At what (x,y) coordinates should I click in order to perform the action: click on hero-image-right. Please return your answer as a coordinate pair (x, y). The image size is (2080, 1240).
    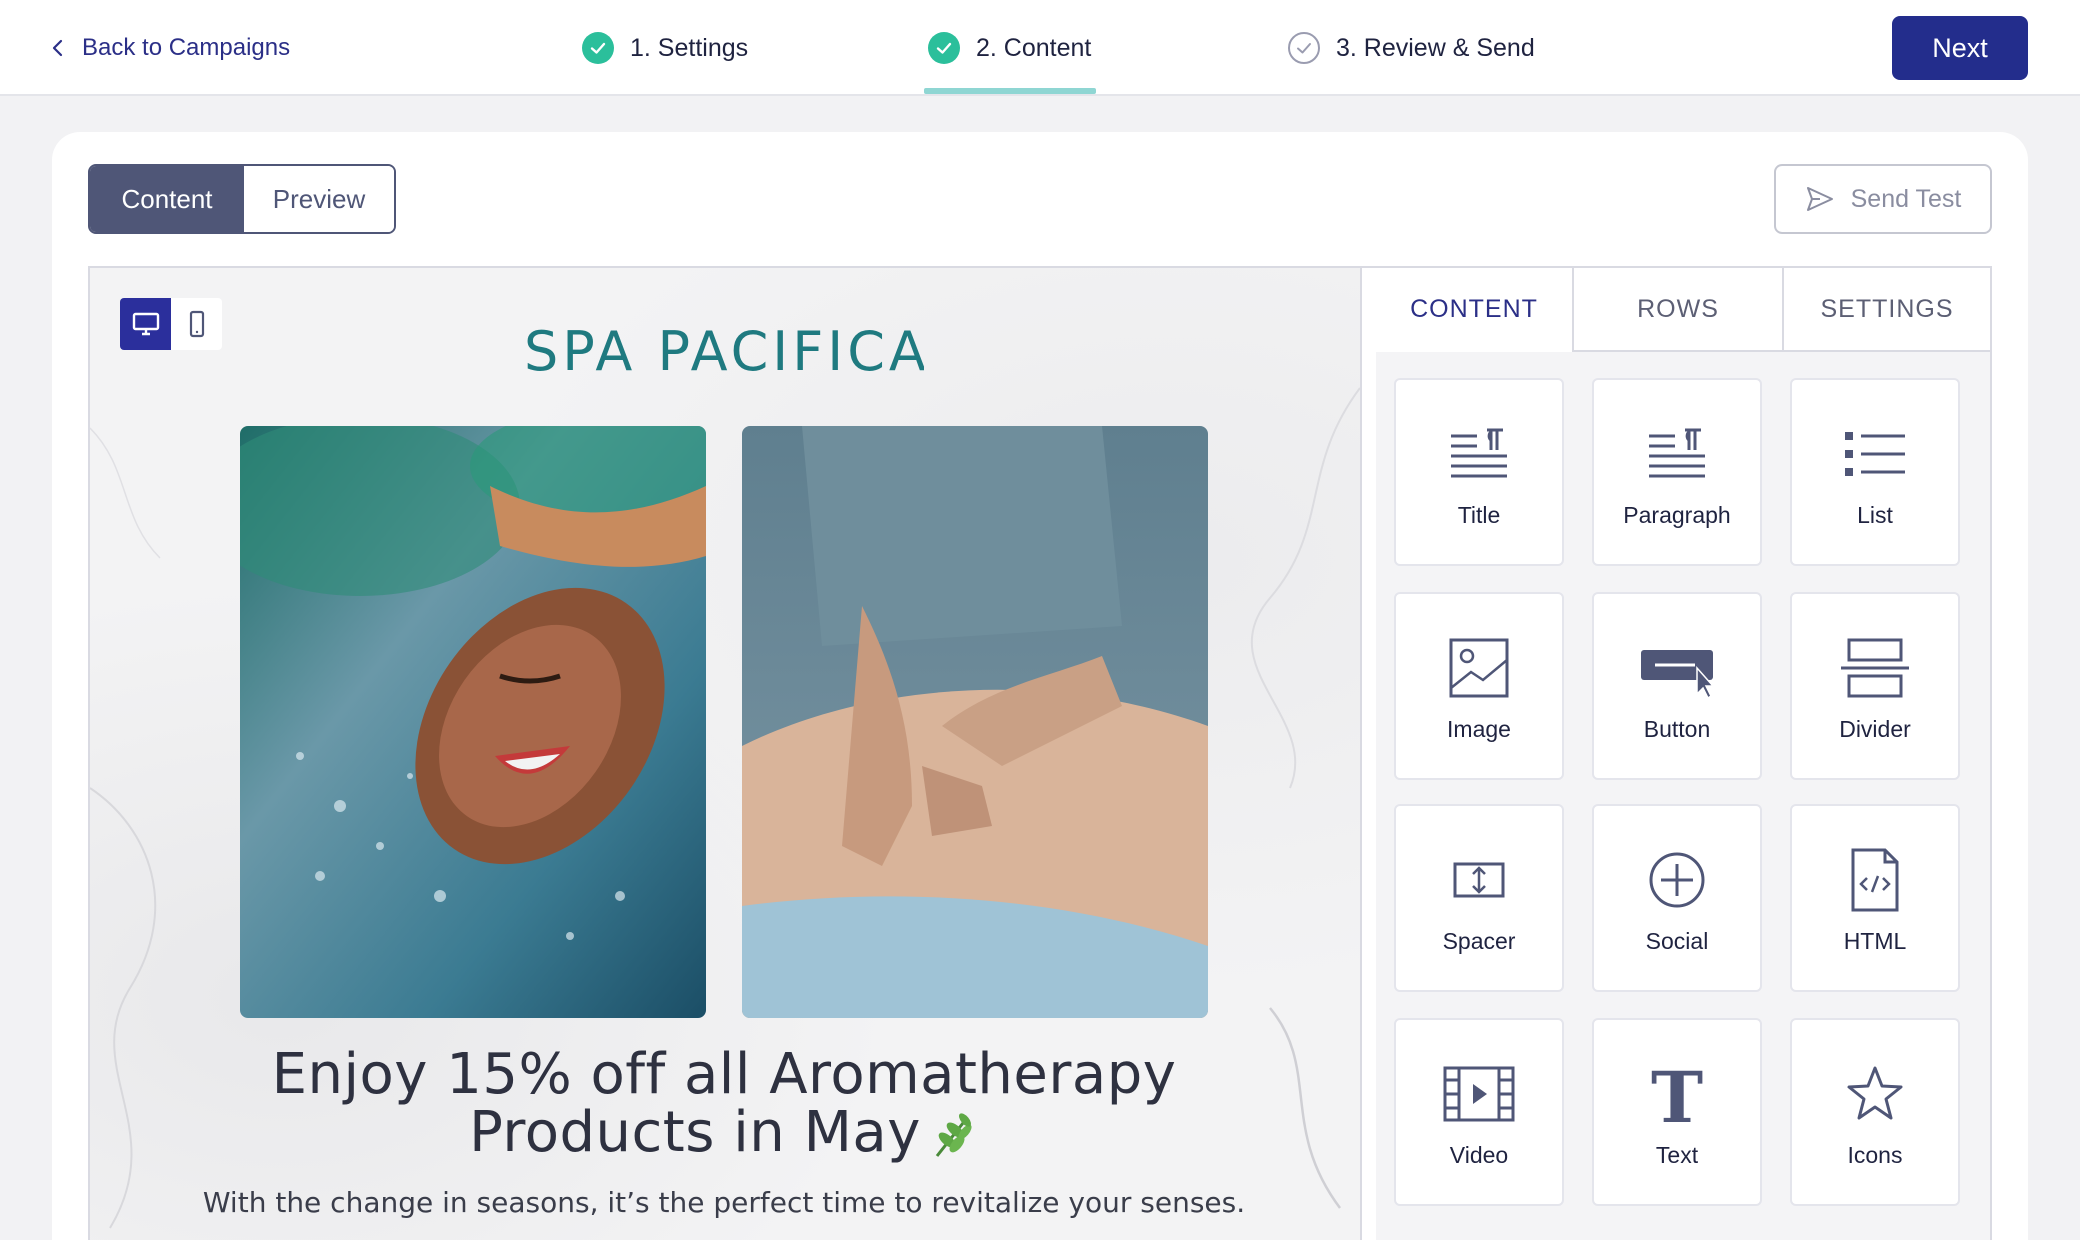
    Looking at the image, I should click on (975, 722).